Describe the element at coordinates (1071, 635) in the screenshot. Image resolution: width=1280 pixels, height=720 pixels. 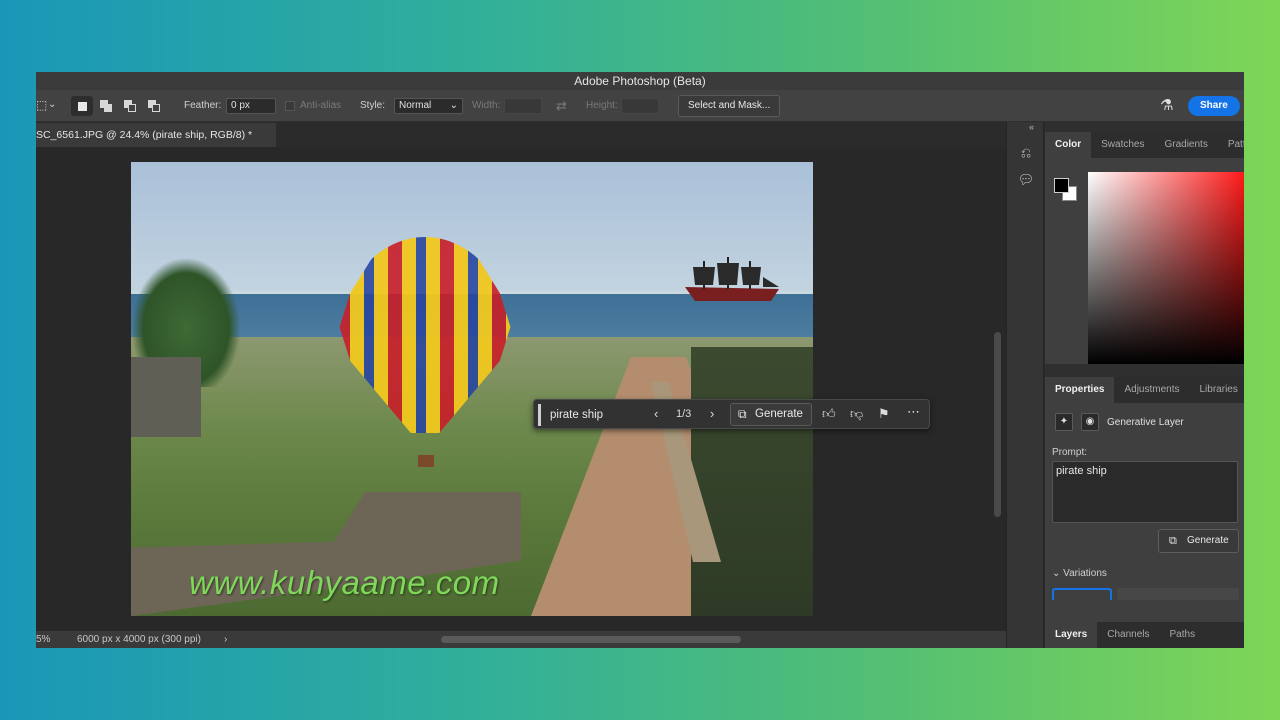
I see `tab-layers: Layers` at that location.